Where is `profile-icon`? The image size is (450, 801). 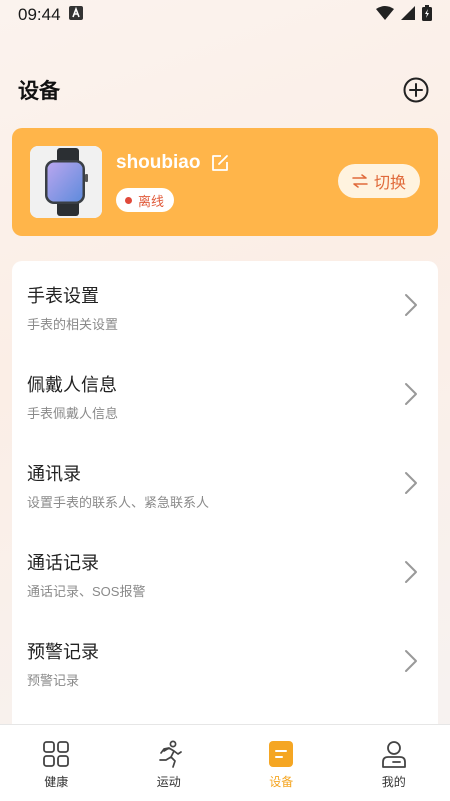 profile-icon is located at coordinates (394, 754).